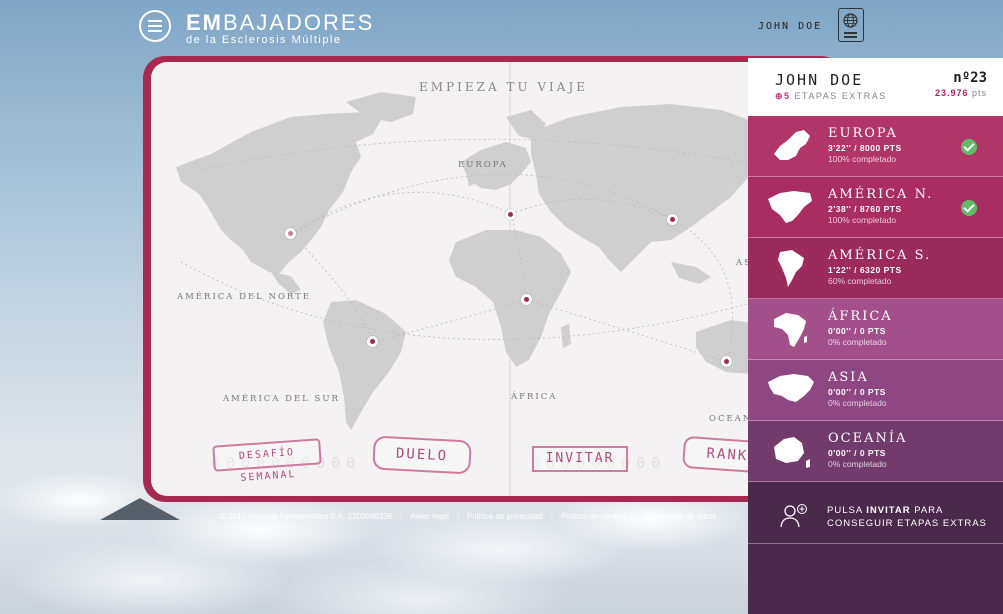  Describe the element at coordinates (505, 516) in the screenshot. I see `footer-link-privacidad: Política de privacidad` at that location.